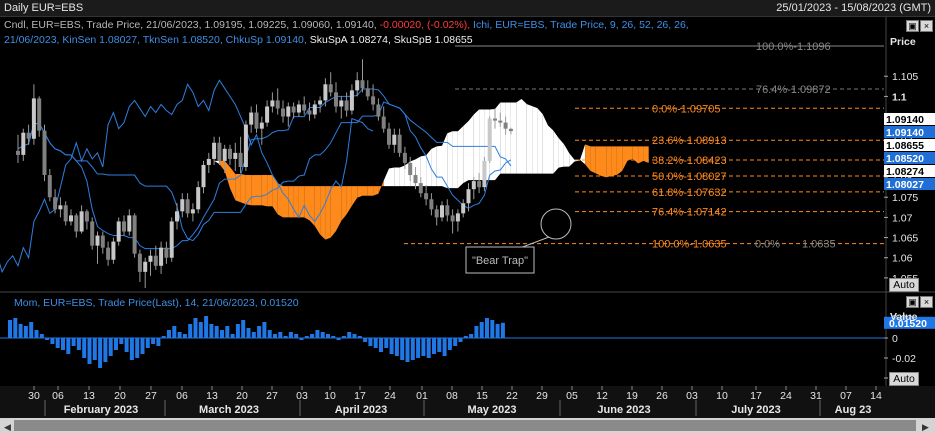  Describe the element at coordinates (689, 213) in the screenshot. I see `fib-level-label: 76.4%-1.07142` at that location.